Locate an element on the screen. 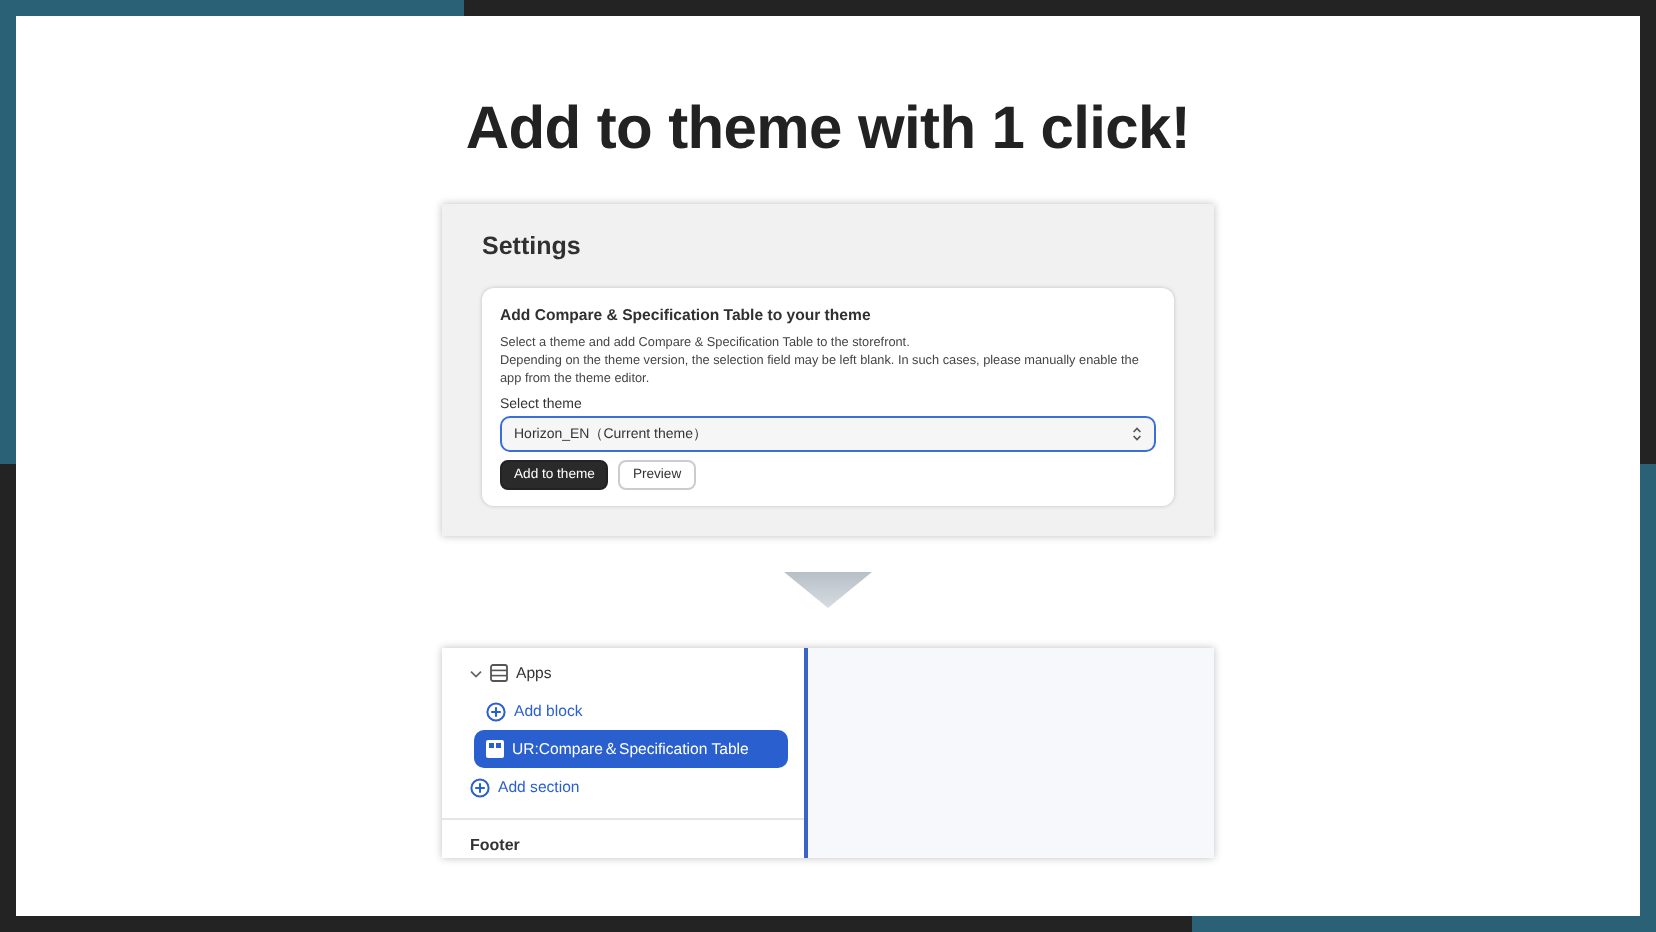 Image resolution: width=1656 pixels, height=932 pixels. down-arrow-icon is located at coordinates (828, 590).